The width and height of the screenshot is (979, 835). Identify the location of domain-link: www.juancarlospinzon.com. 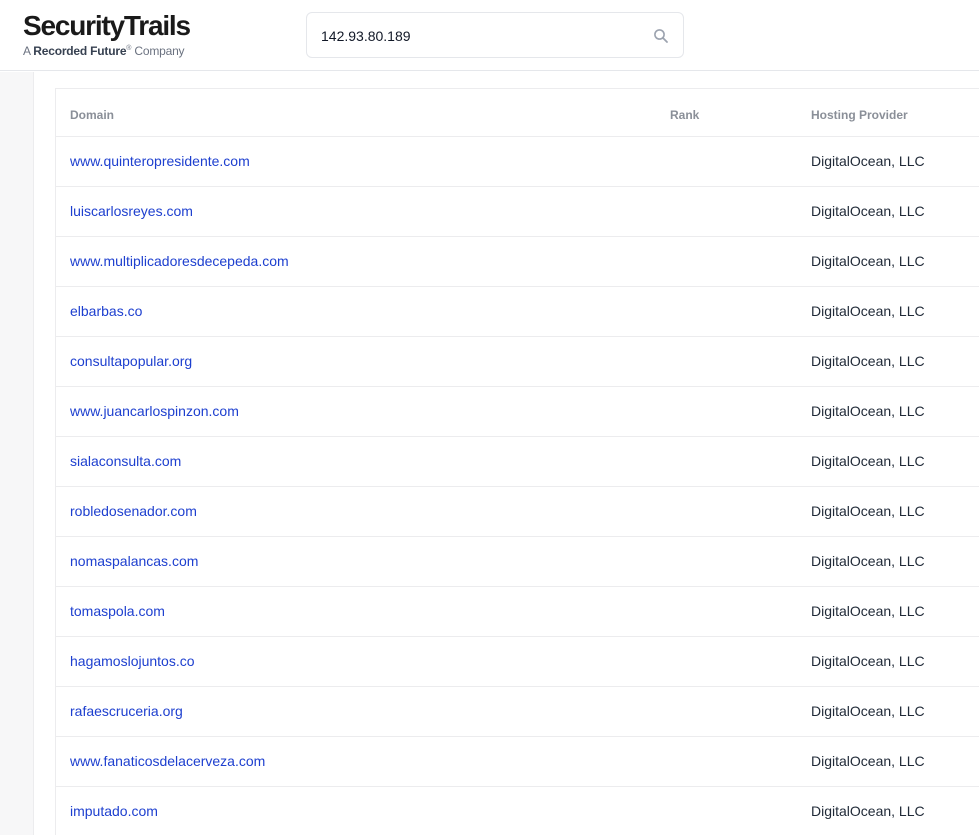
(154, 411).